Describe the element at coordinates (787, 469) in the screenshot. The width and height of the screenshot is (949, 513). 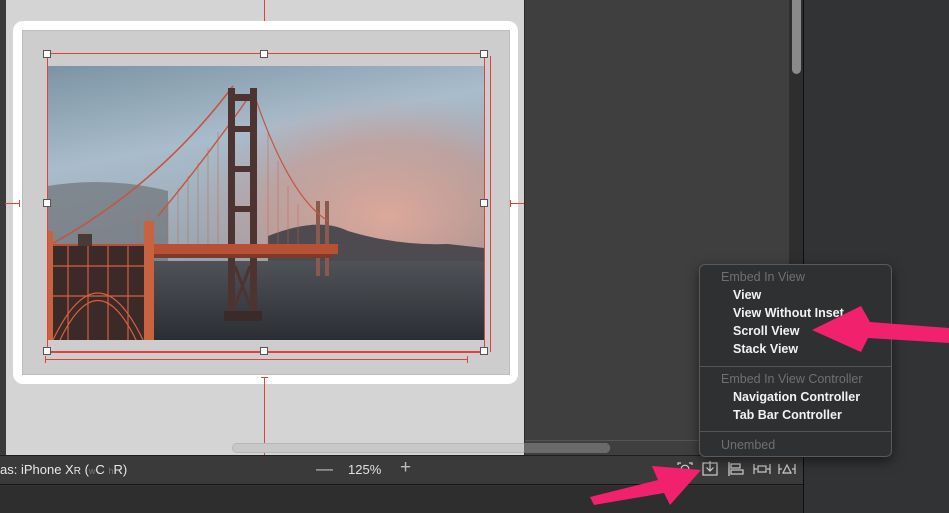
I see `resolve-autolayout-icon` at that location.